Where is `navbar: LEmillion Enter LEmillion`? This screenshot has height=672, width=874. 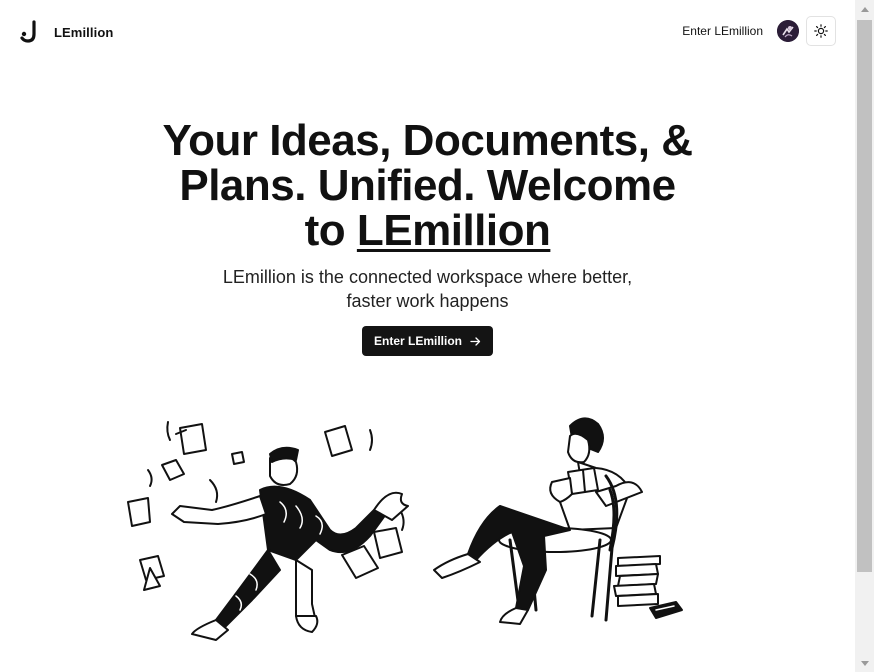 navbar: LEmillion Enter LEmillion is located at coordinates (427, 32).